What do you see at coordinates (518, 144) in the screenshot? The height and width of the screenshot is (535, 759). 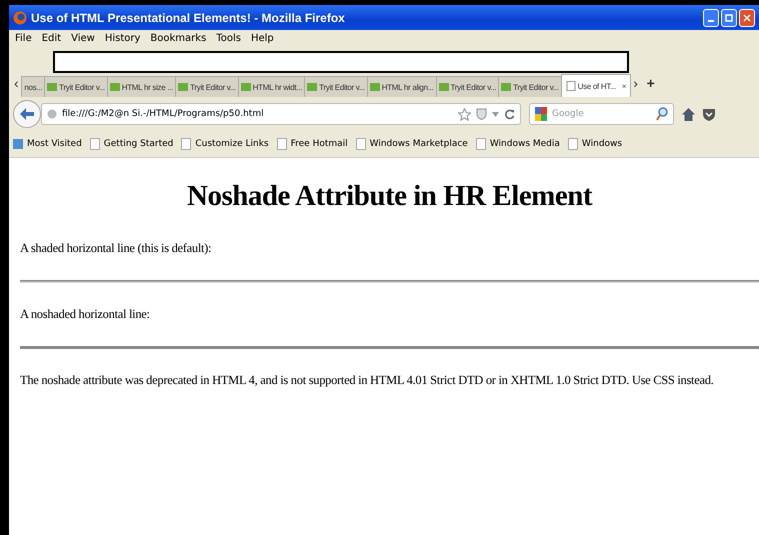 I see `bookmark-item: Windows Media` at bounding box center [518, 144].